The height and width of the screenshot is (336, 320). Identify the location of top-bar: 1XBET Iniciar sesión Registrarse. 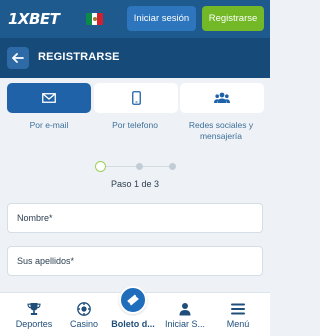
(135, 19).